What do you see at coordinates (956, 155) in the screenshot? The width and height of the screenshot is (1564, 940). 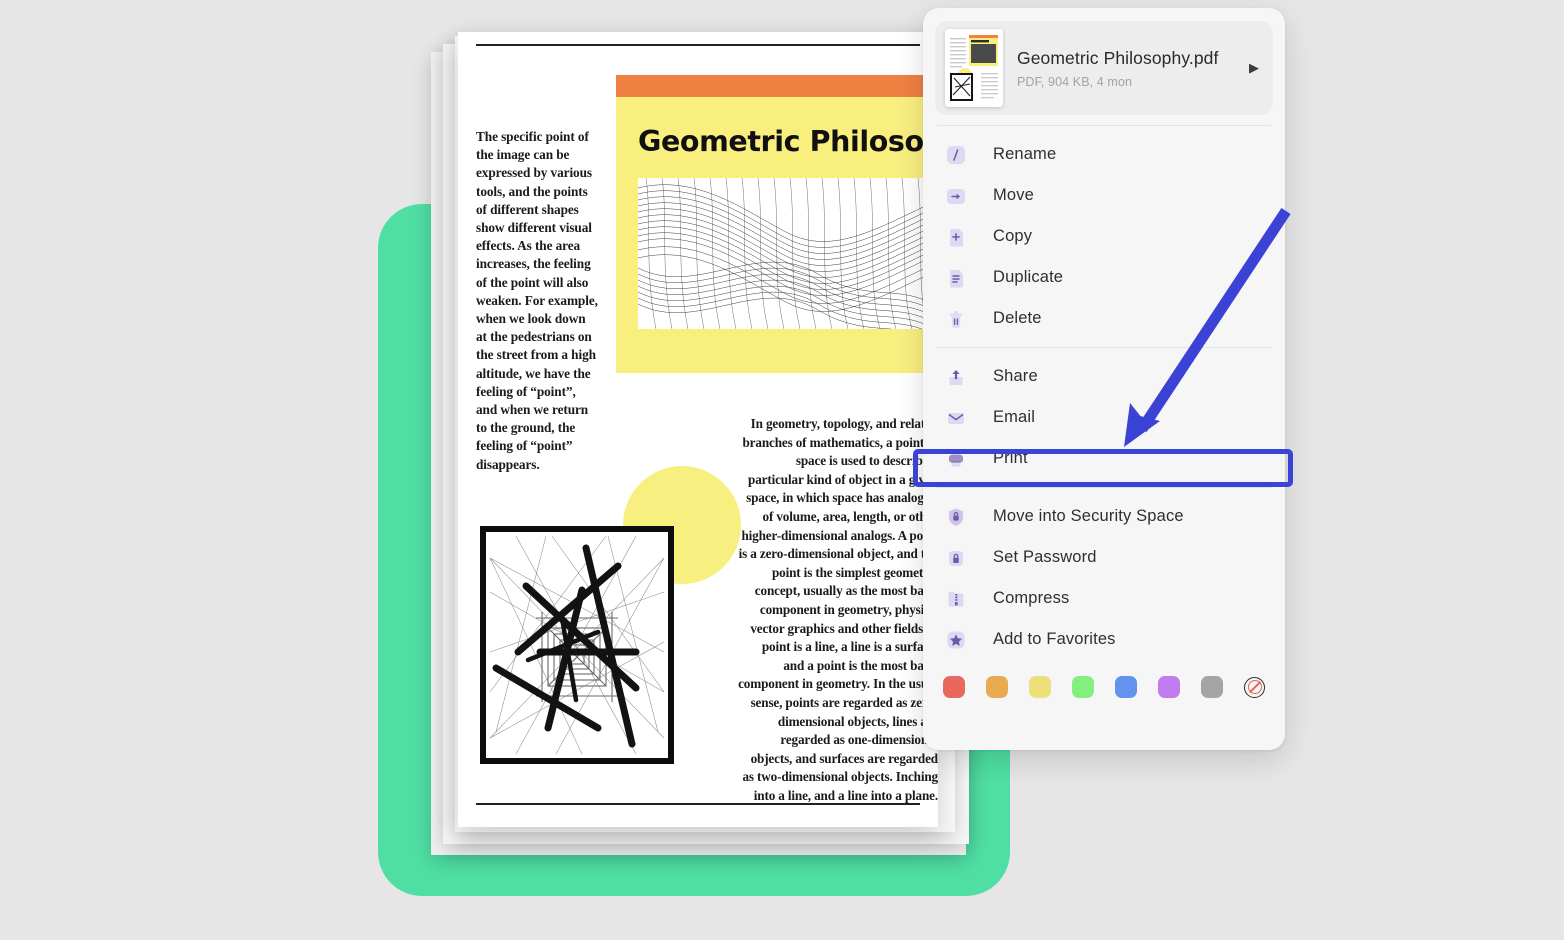 I see `rename-icon` at bounding box center [956, 155].